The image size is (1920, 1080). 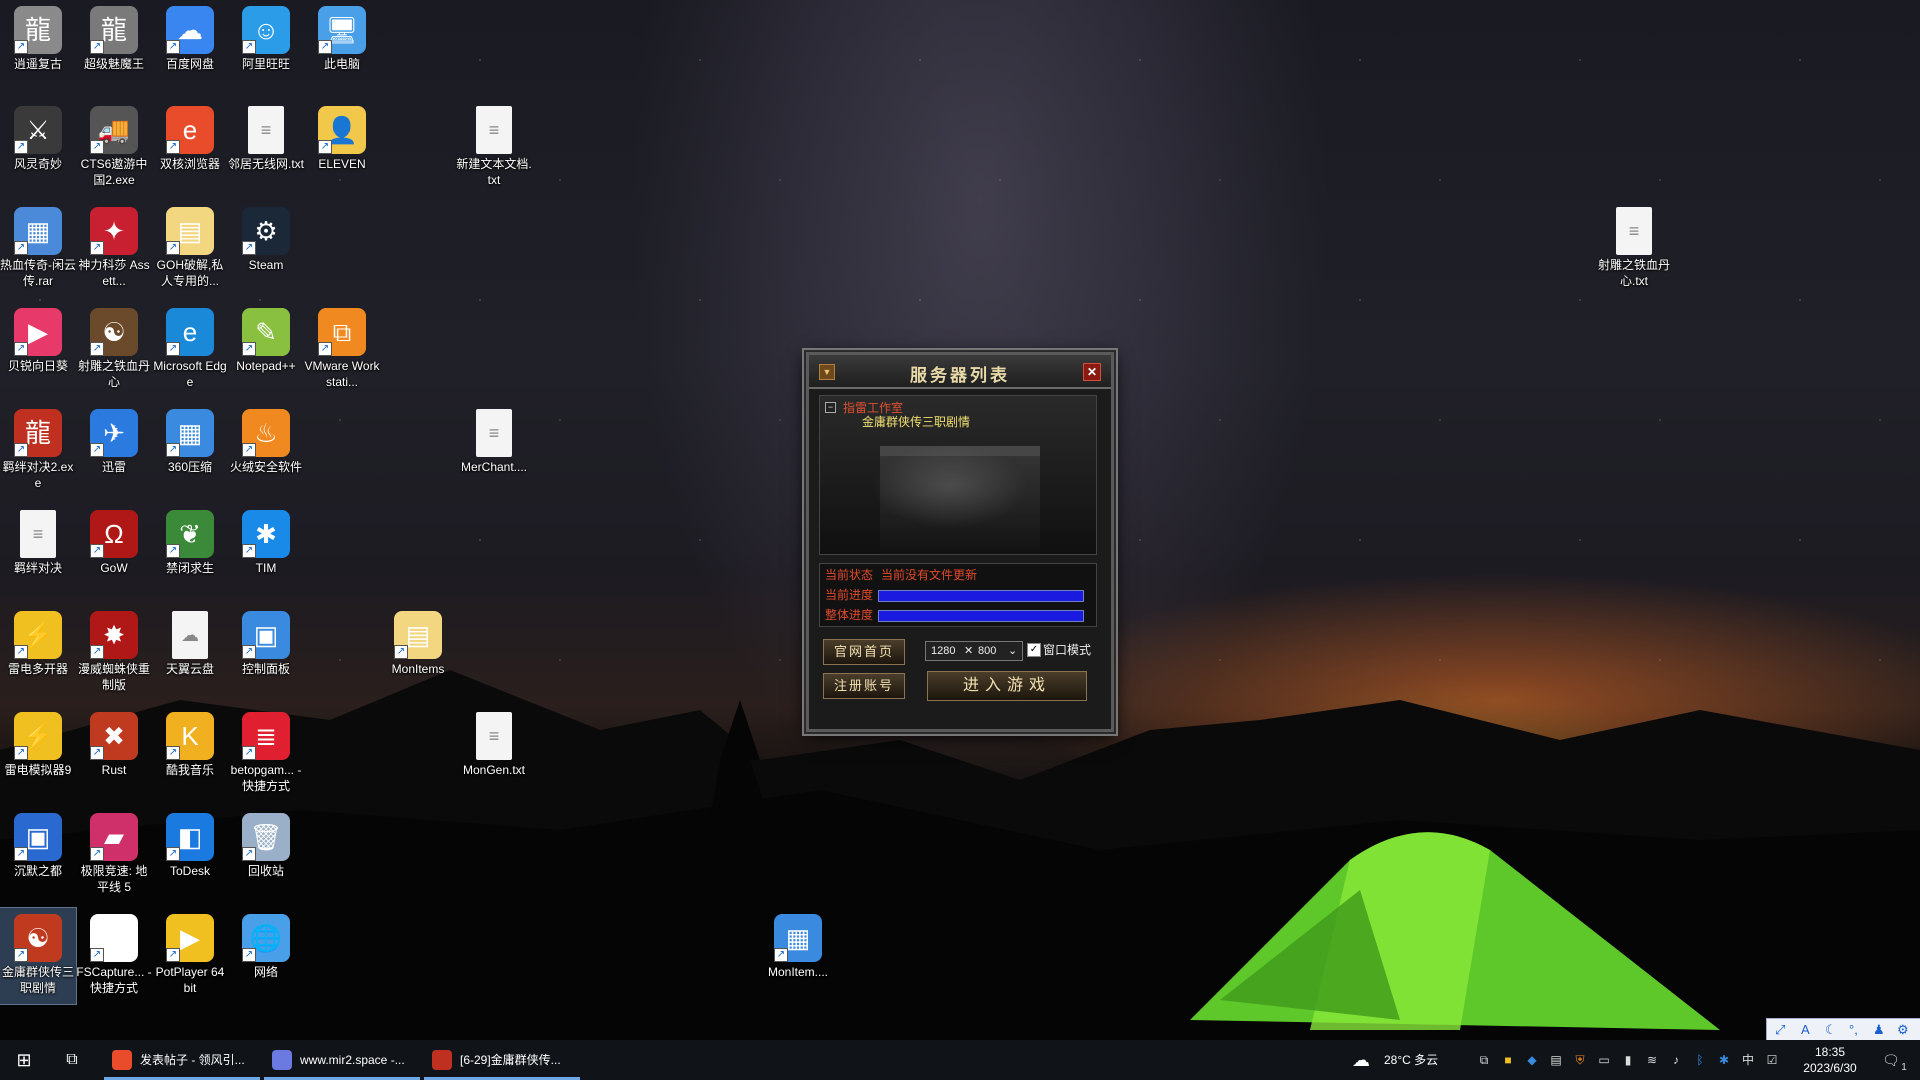 What do you see at coordinates (190, 855) in the screenshot?
I see `desktop-icon: ◧ ↗ ToDesk` at bounding box center [190, 855].